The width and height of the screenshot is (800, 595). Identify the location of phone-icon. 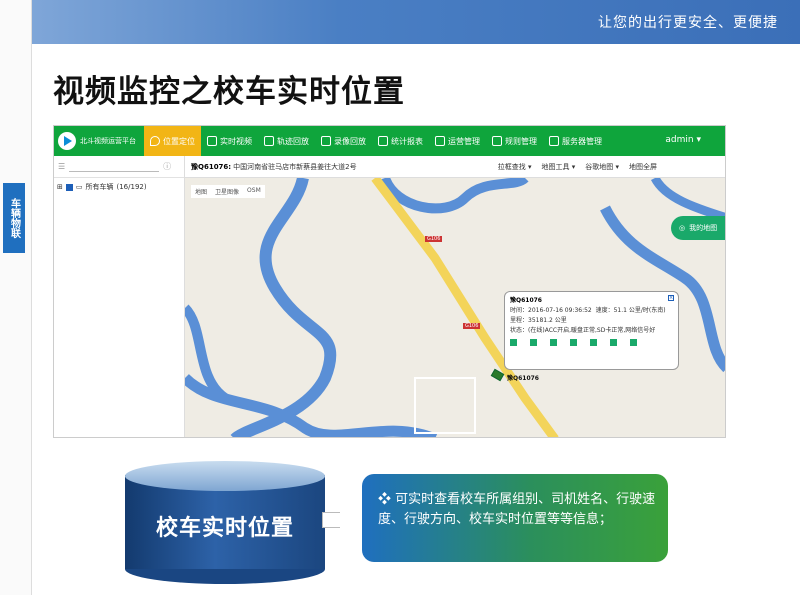
(533, 342).